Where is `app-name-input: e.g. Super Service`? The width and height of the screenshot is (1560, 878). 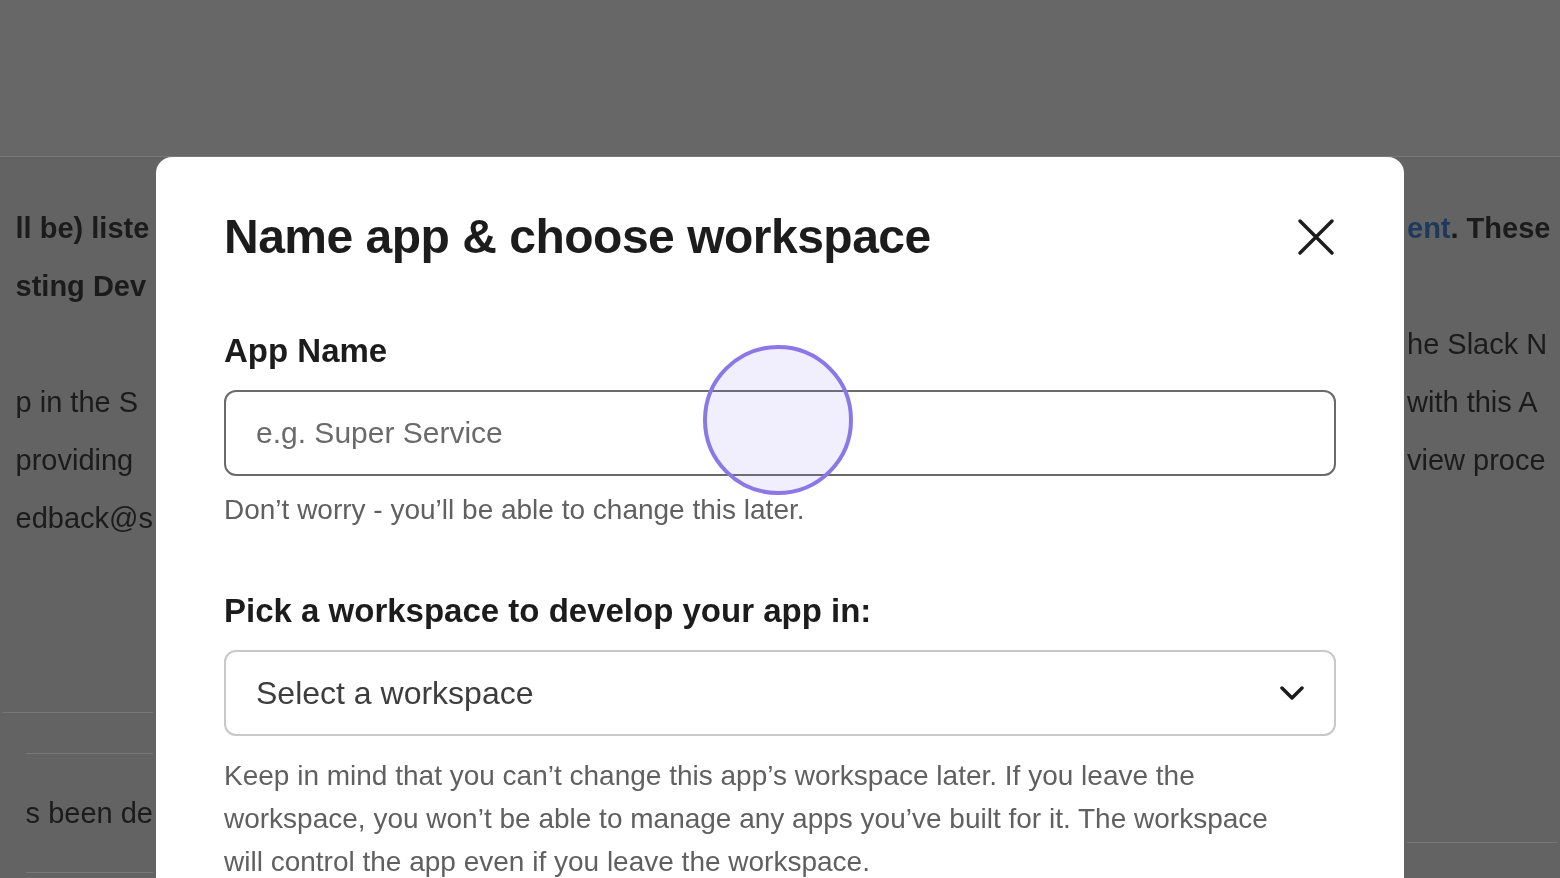
app-name-input: e.g. Super Service is located at coordinates (780, 433).